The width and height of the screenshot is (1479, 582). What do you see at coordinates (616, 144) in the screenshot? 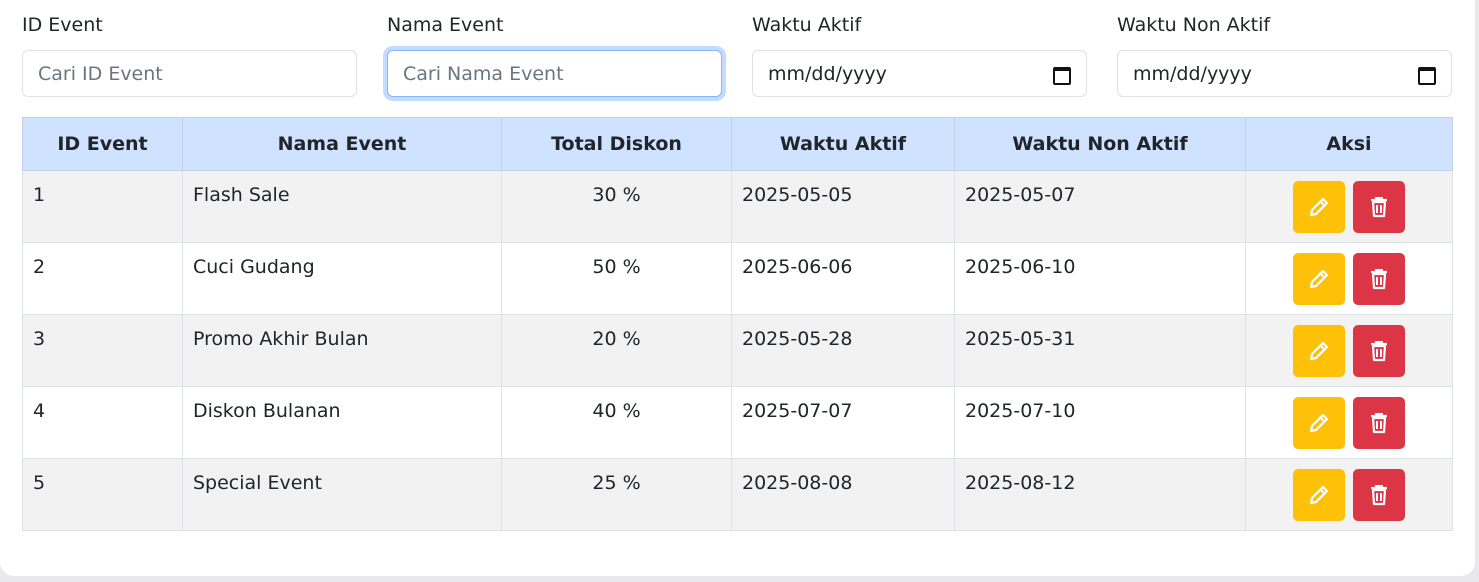
I see `header-total-diskon: Total Diskon` at bounding box center [616, 144].